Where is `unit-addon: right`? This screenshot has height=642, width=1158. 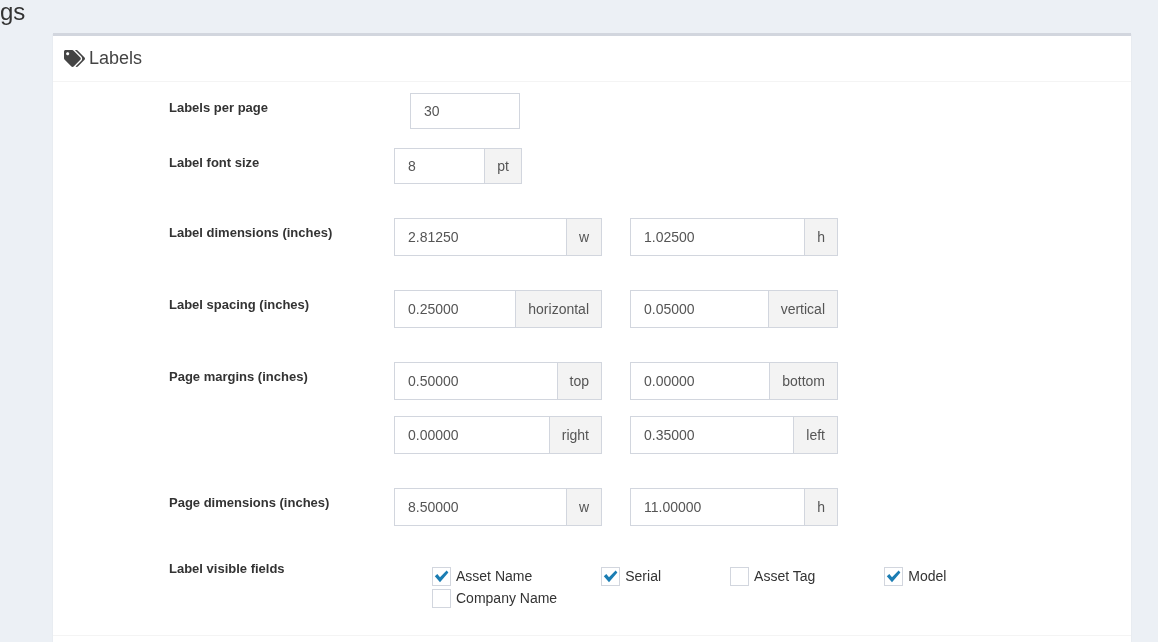
unit-addon: right is located at coordinates (575, 435).